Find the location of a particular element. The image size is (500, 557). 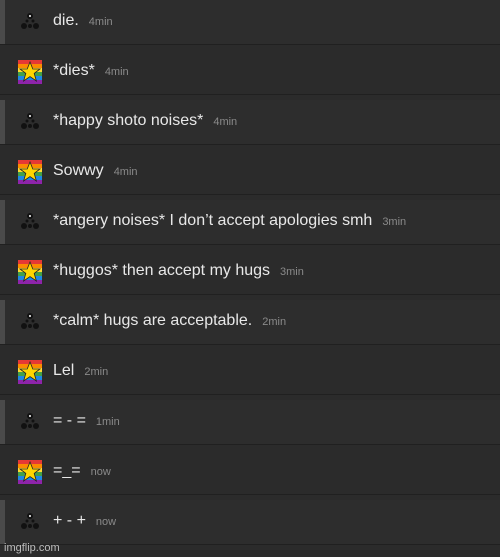

message-row: = - = 1min is located at coordinates (250, 422).